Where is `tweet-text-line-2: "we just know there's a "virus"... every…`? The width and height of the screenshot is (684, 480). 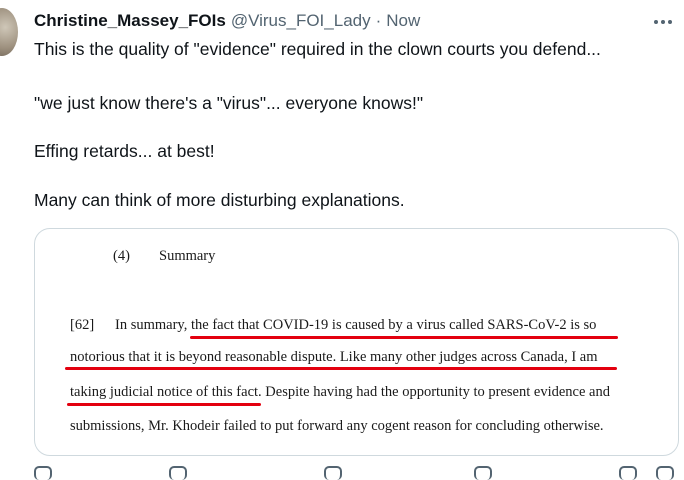 tweet-text-line-2: "we just know there's a "virus"... every… is located at coordinates (229, 103).